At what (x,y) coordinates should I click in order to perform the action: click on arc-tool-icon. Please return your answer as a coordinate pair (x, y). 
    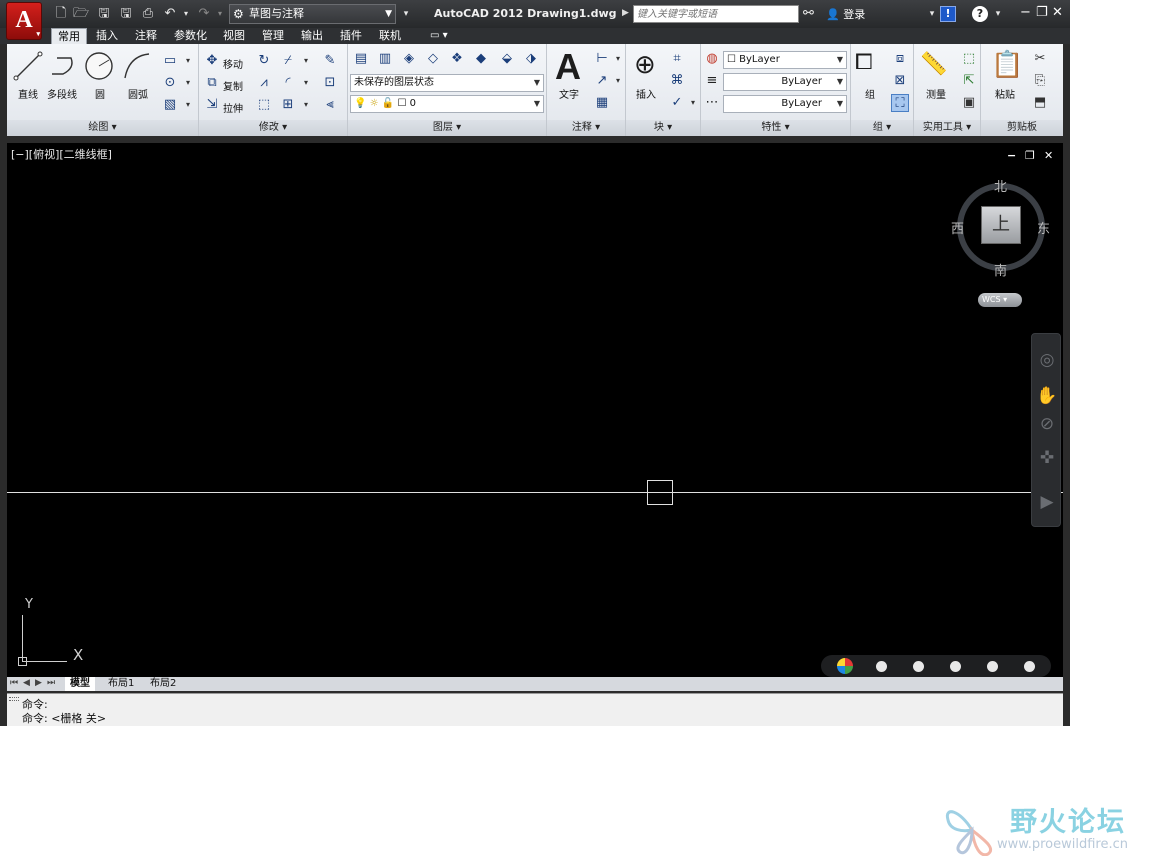
    Looking at the image, I should click on (137, 66).